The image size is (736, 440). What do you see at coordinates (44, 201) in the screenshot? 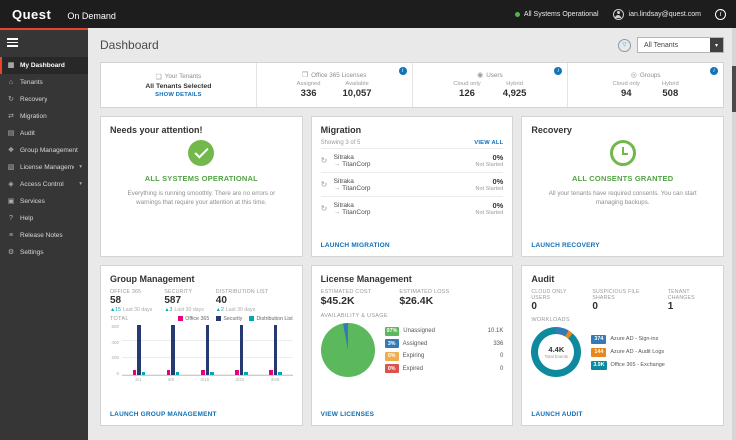
I see `sidebar-item-services: ▣ Services` at bounding box center [44, 201].